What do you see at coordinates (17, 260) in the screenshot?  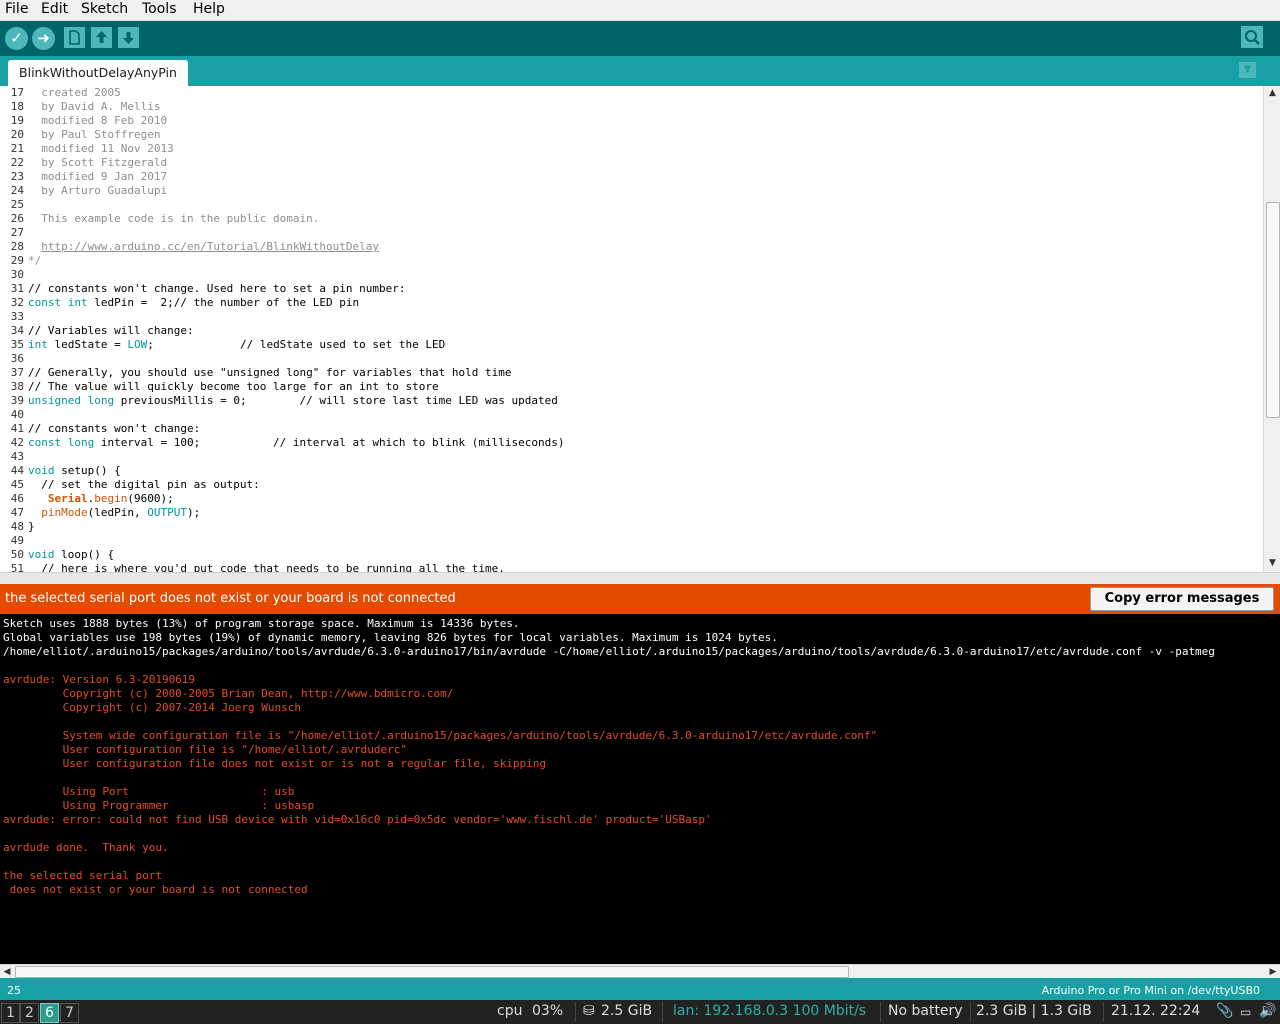 I see `line-number: 29` at bounding box center [17, 260].